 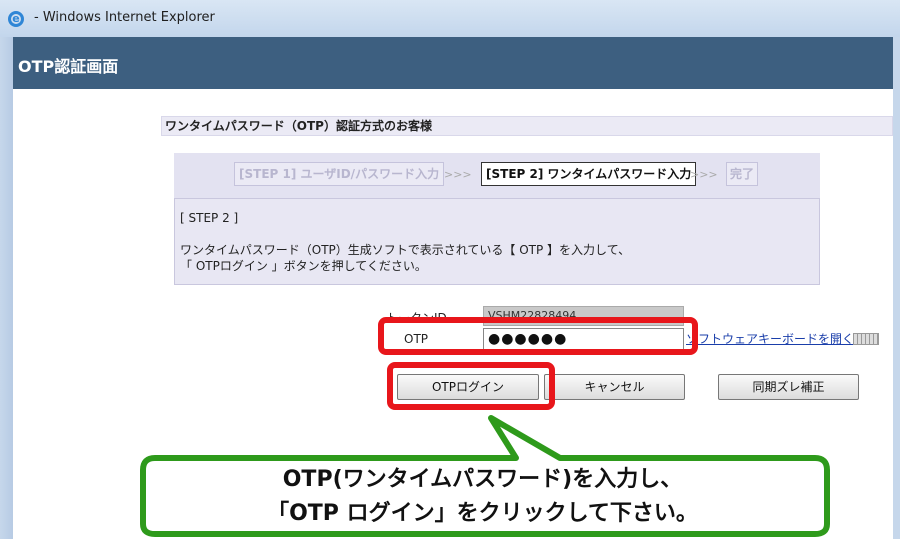 What do you see at coordinates (482, 479) in the screenshot?
I see `callout-line-1: OTP(ワンタイムパスワード)を入力し、` at bounding box center [482, 479].